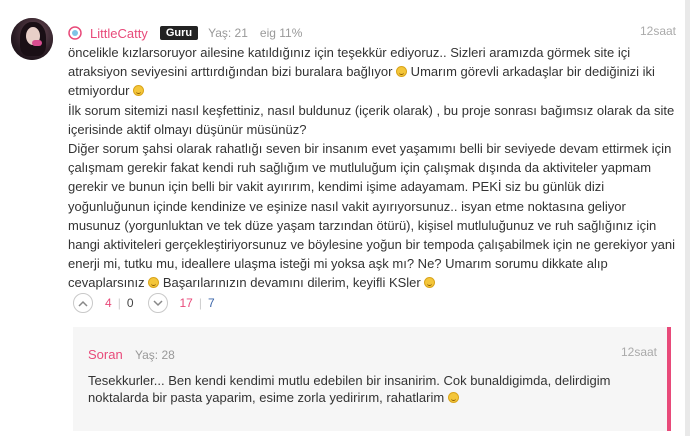 Image resolution: width=690 pixels, height=436 pixels. I want to click on vote-actions: 4 | 0 17 | 7, so click(151, 303).